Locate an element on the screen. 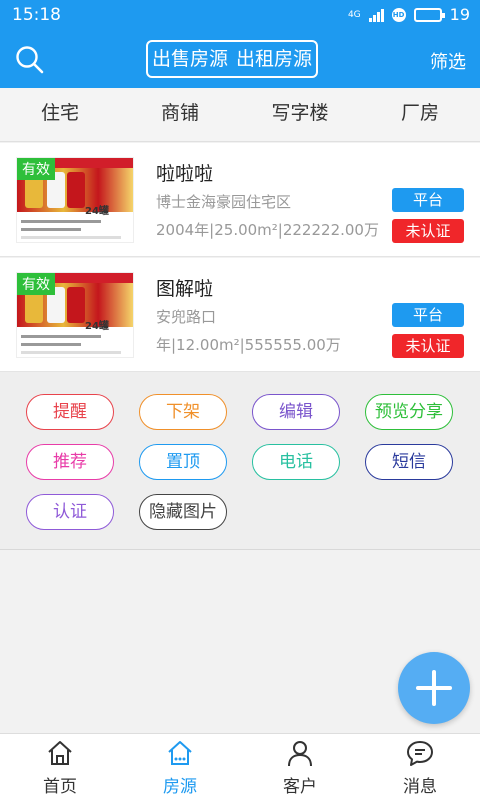  message-icon is located at coordinates (420, 753).